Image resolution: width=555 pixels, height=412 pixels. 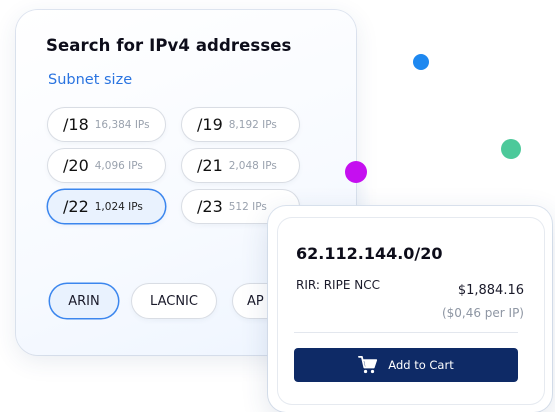 I want to click on subnet-ip-count: 2,048 IPs, so click(x=252, y=165).